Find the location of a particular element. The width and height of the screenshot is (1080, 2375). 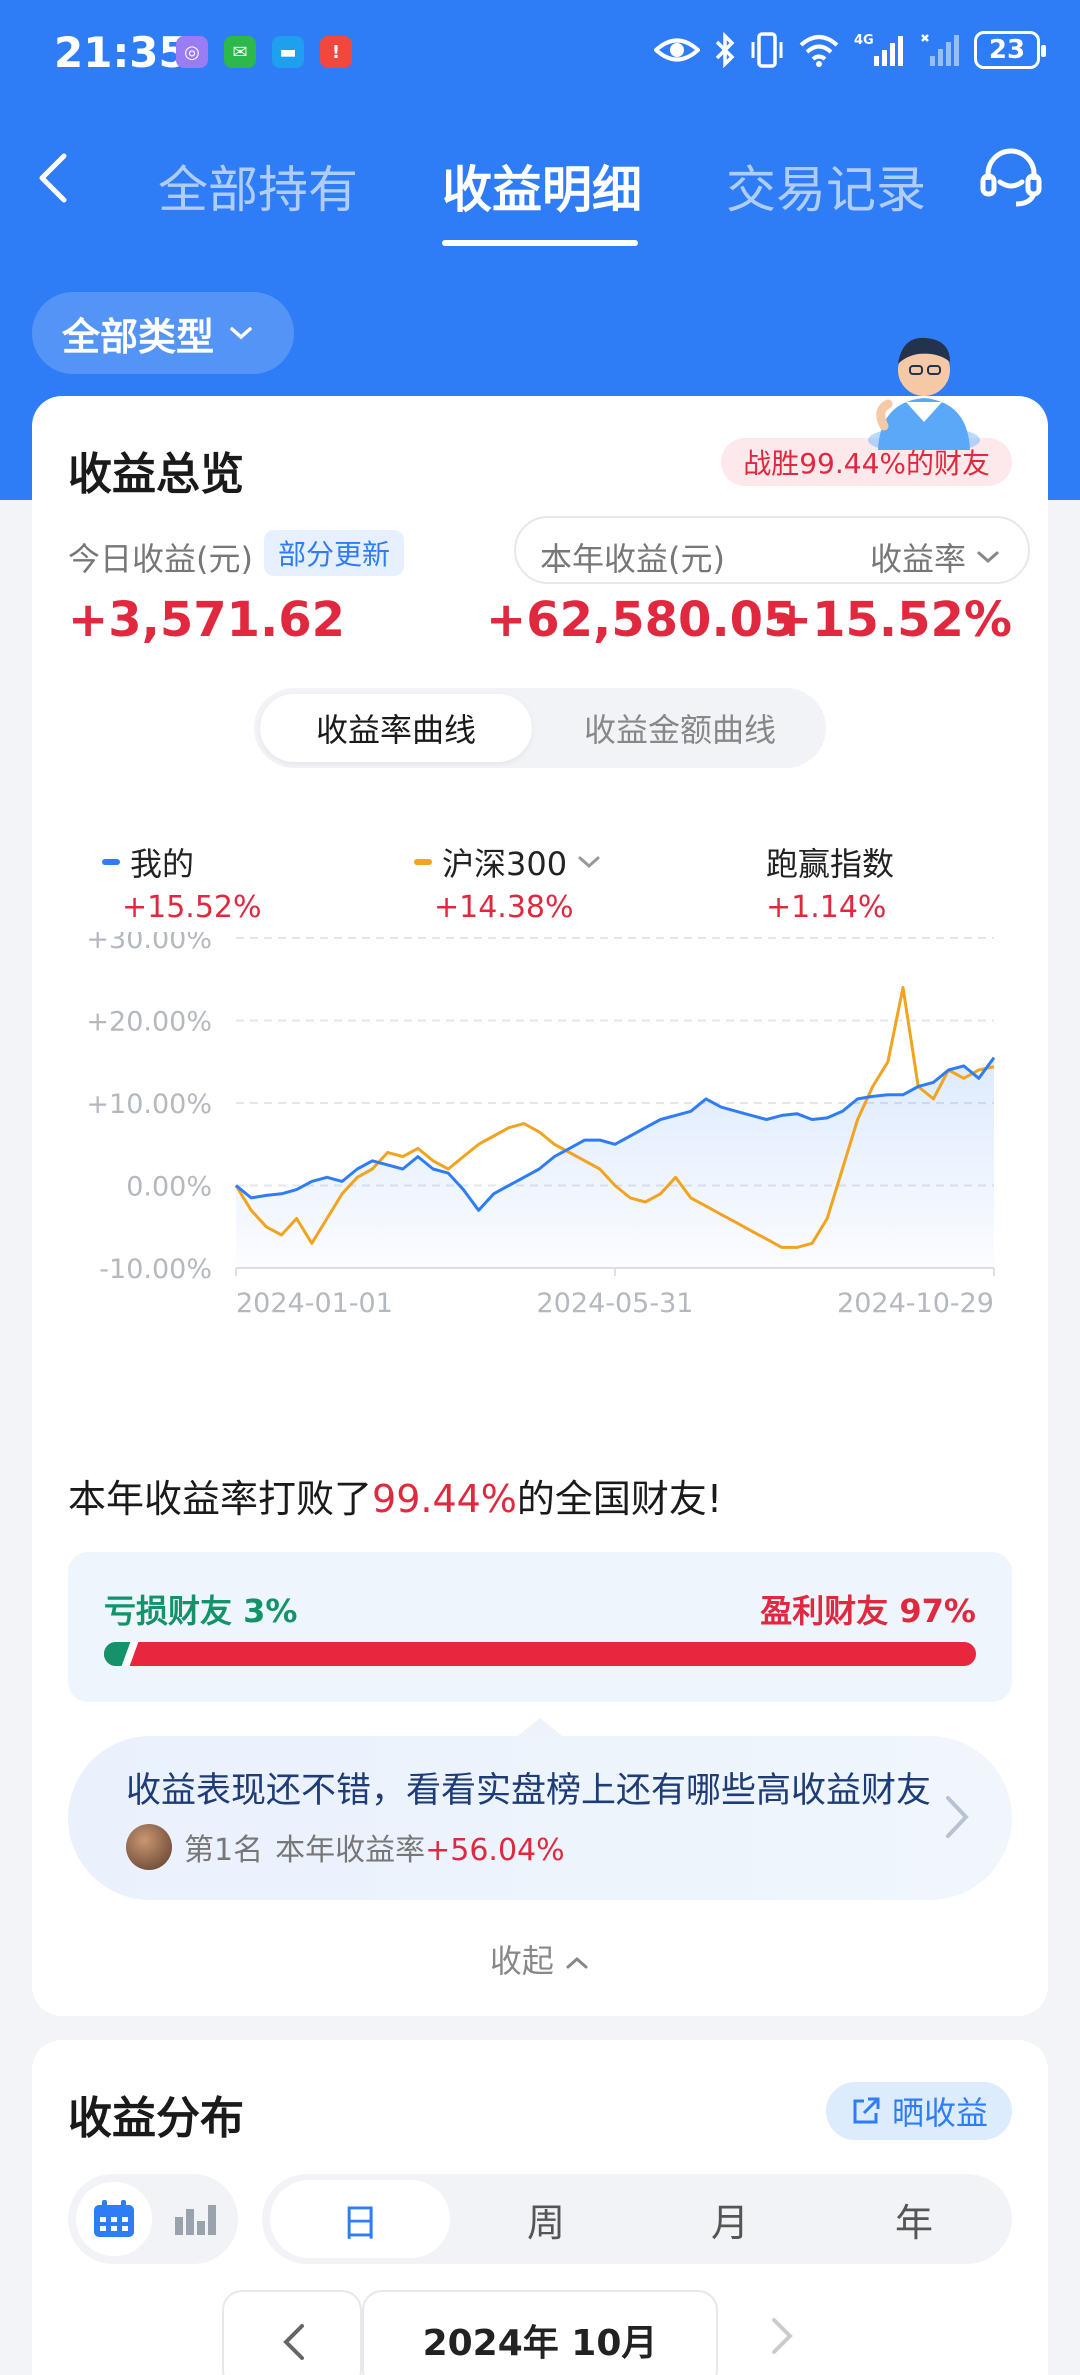

period-selector: 日 周 月 年 is located at coordinates (637, 2219).